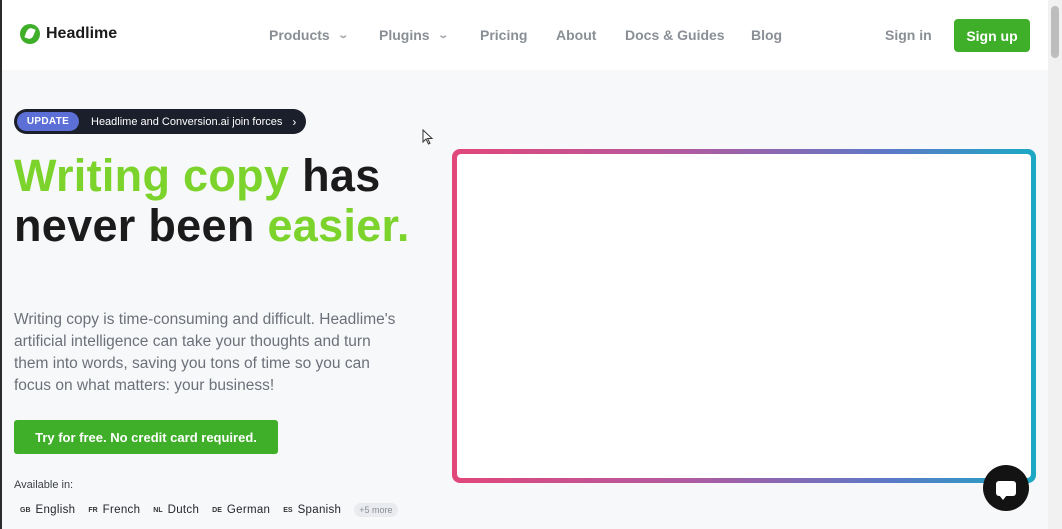 The image size is (1062, 529). Describe the element at coordinates (187, 121) in the screenshot. I see `announcement-text: Headlime and Conversion.ai join forces` at that location.